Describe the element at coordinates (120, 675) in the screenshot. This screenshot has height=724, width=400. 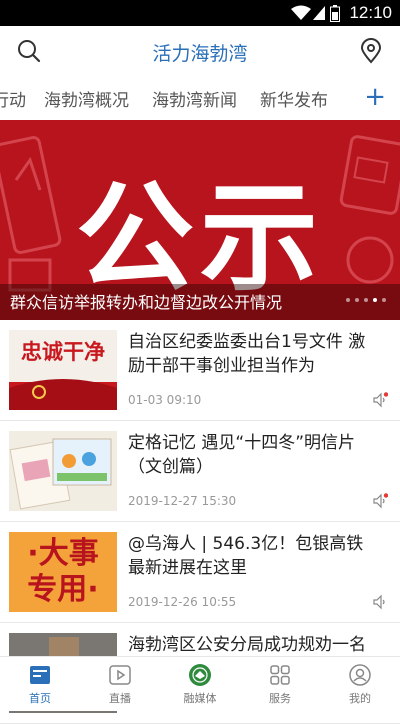
I see `live-icon` at that location.